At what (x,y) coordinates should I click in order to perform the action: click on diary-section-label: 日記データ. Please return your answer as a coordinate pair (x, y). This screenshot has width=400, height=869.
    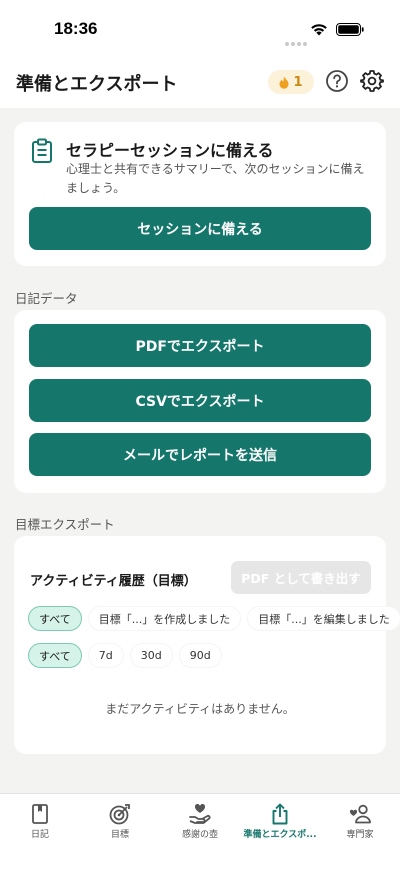
    Looking at the image, I should click on (46, 298).